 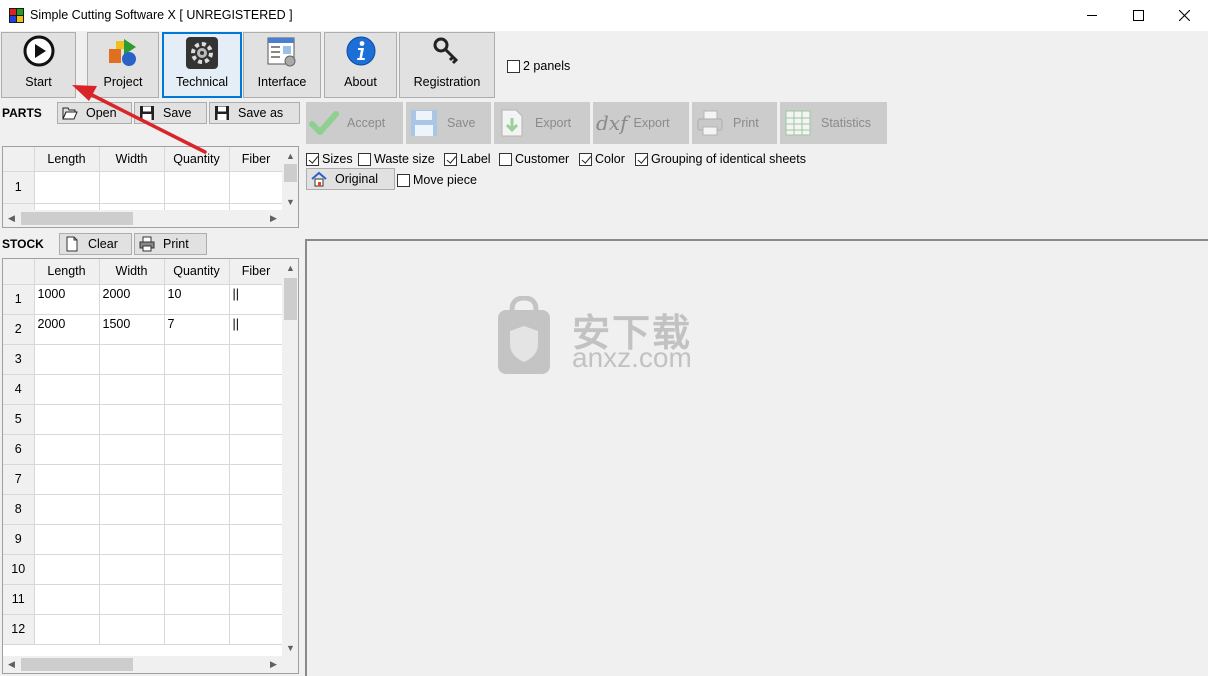 I want to click on row-number: 11, so click(x=19, y=599).